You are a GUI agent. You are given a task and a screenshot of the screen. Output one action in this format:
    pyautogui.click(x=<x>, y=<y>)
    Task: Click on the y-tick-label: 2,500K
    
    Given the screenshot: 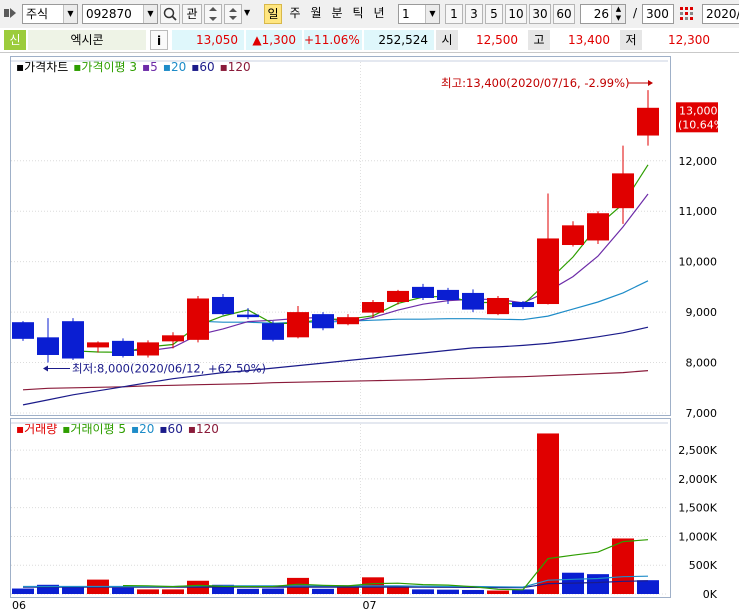 What is the action you would take?
    pyautogui.click(x=697, y=450)
    